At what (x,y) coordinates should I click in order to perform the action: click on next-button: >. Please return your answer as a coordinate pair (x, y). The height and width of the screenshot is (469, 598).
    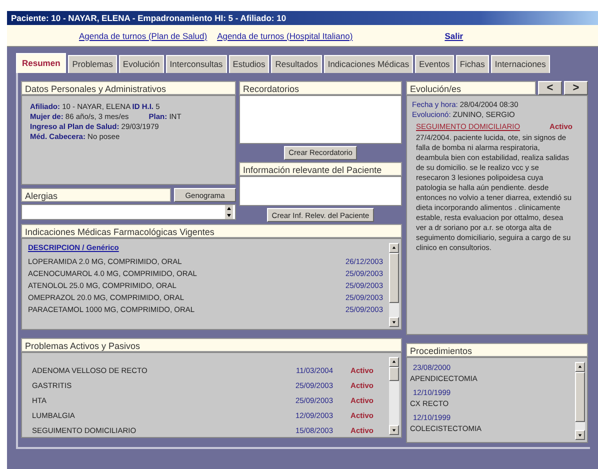
    Looking at the image, I should click on (576, 88).